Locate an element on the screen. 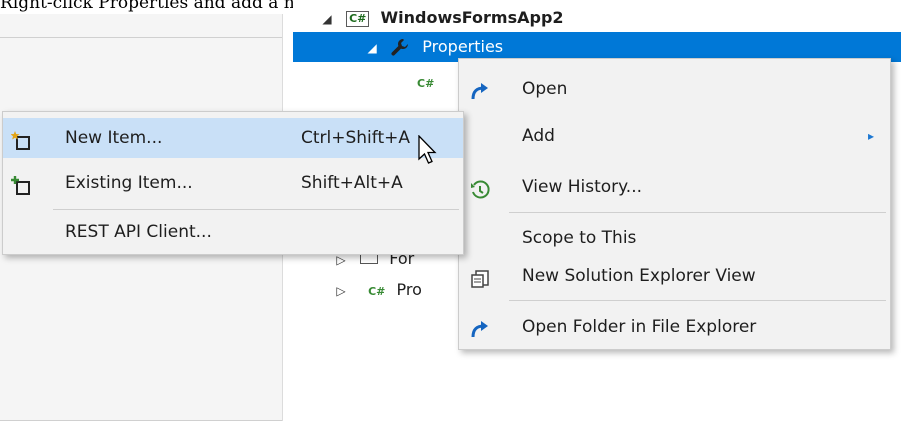  history-icon is located at coordinates (480, 187).